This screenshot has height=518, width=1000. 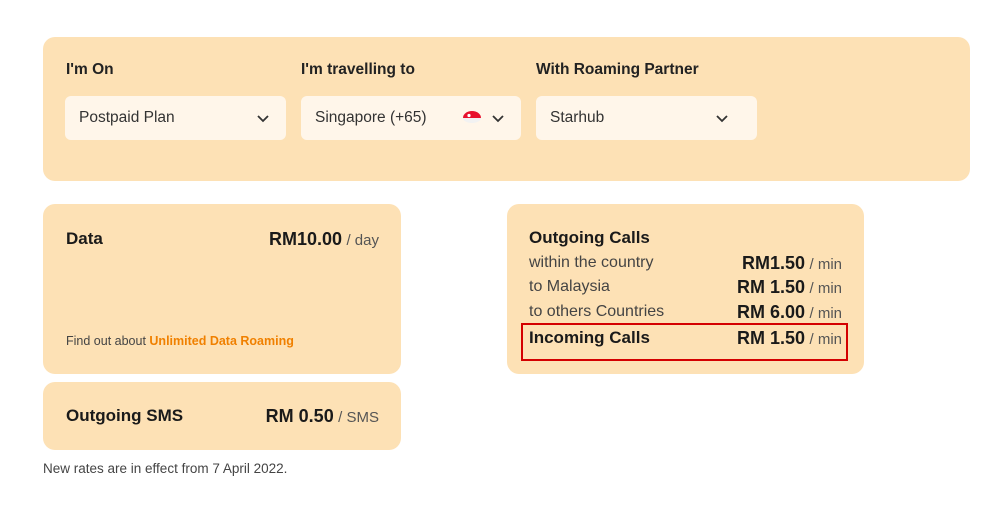 What do you see at coordinates (472, 117) in the screenshot?
I see `singapore-flag-icon` at bounding box center [472, 117].